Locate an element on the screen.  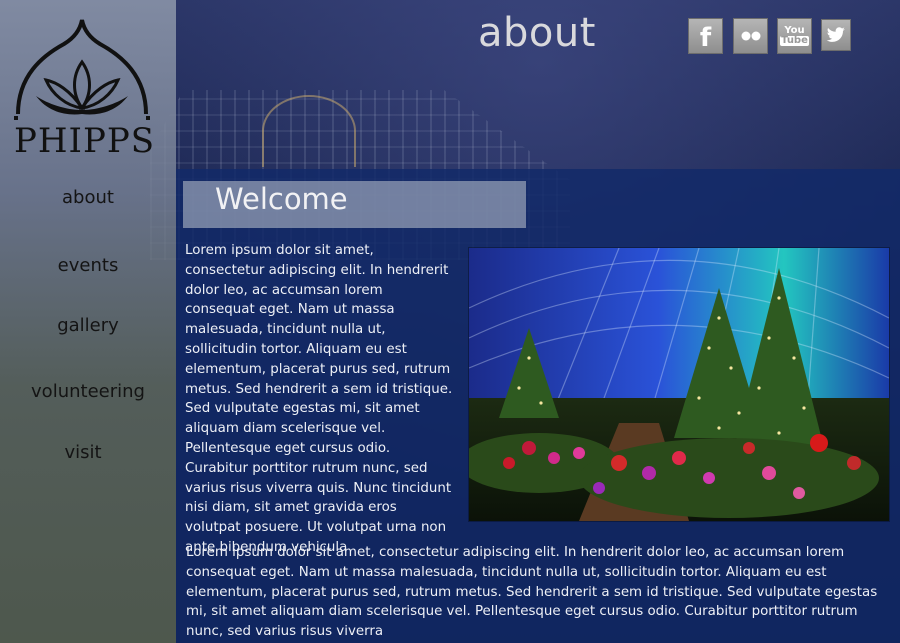
logo-wordmark: PHIPPS is located at coordinates (84, 141).